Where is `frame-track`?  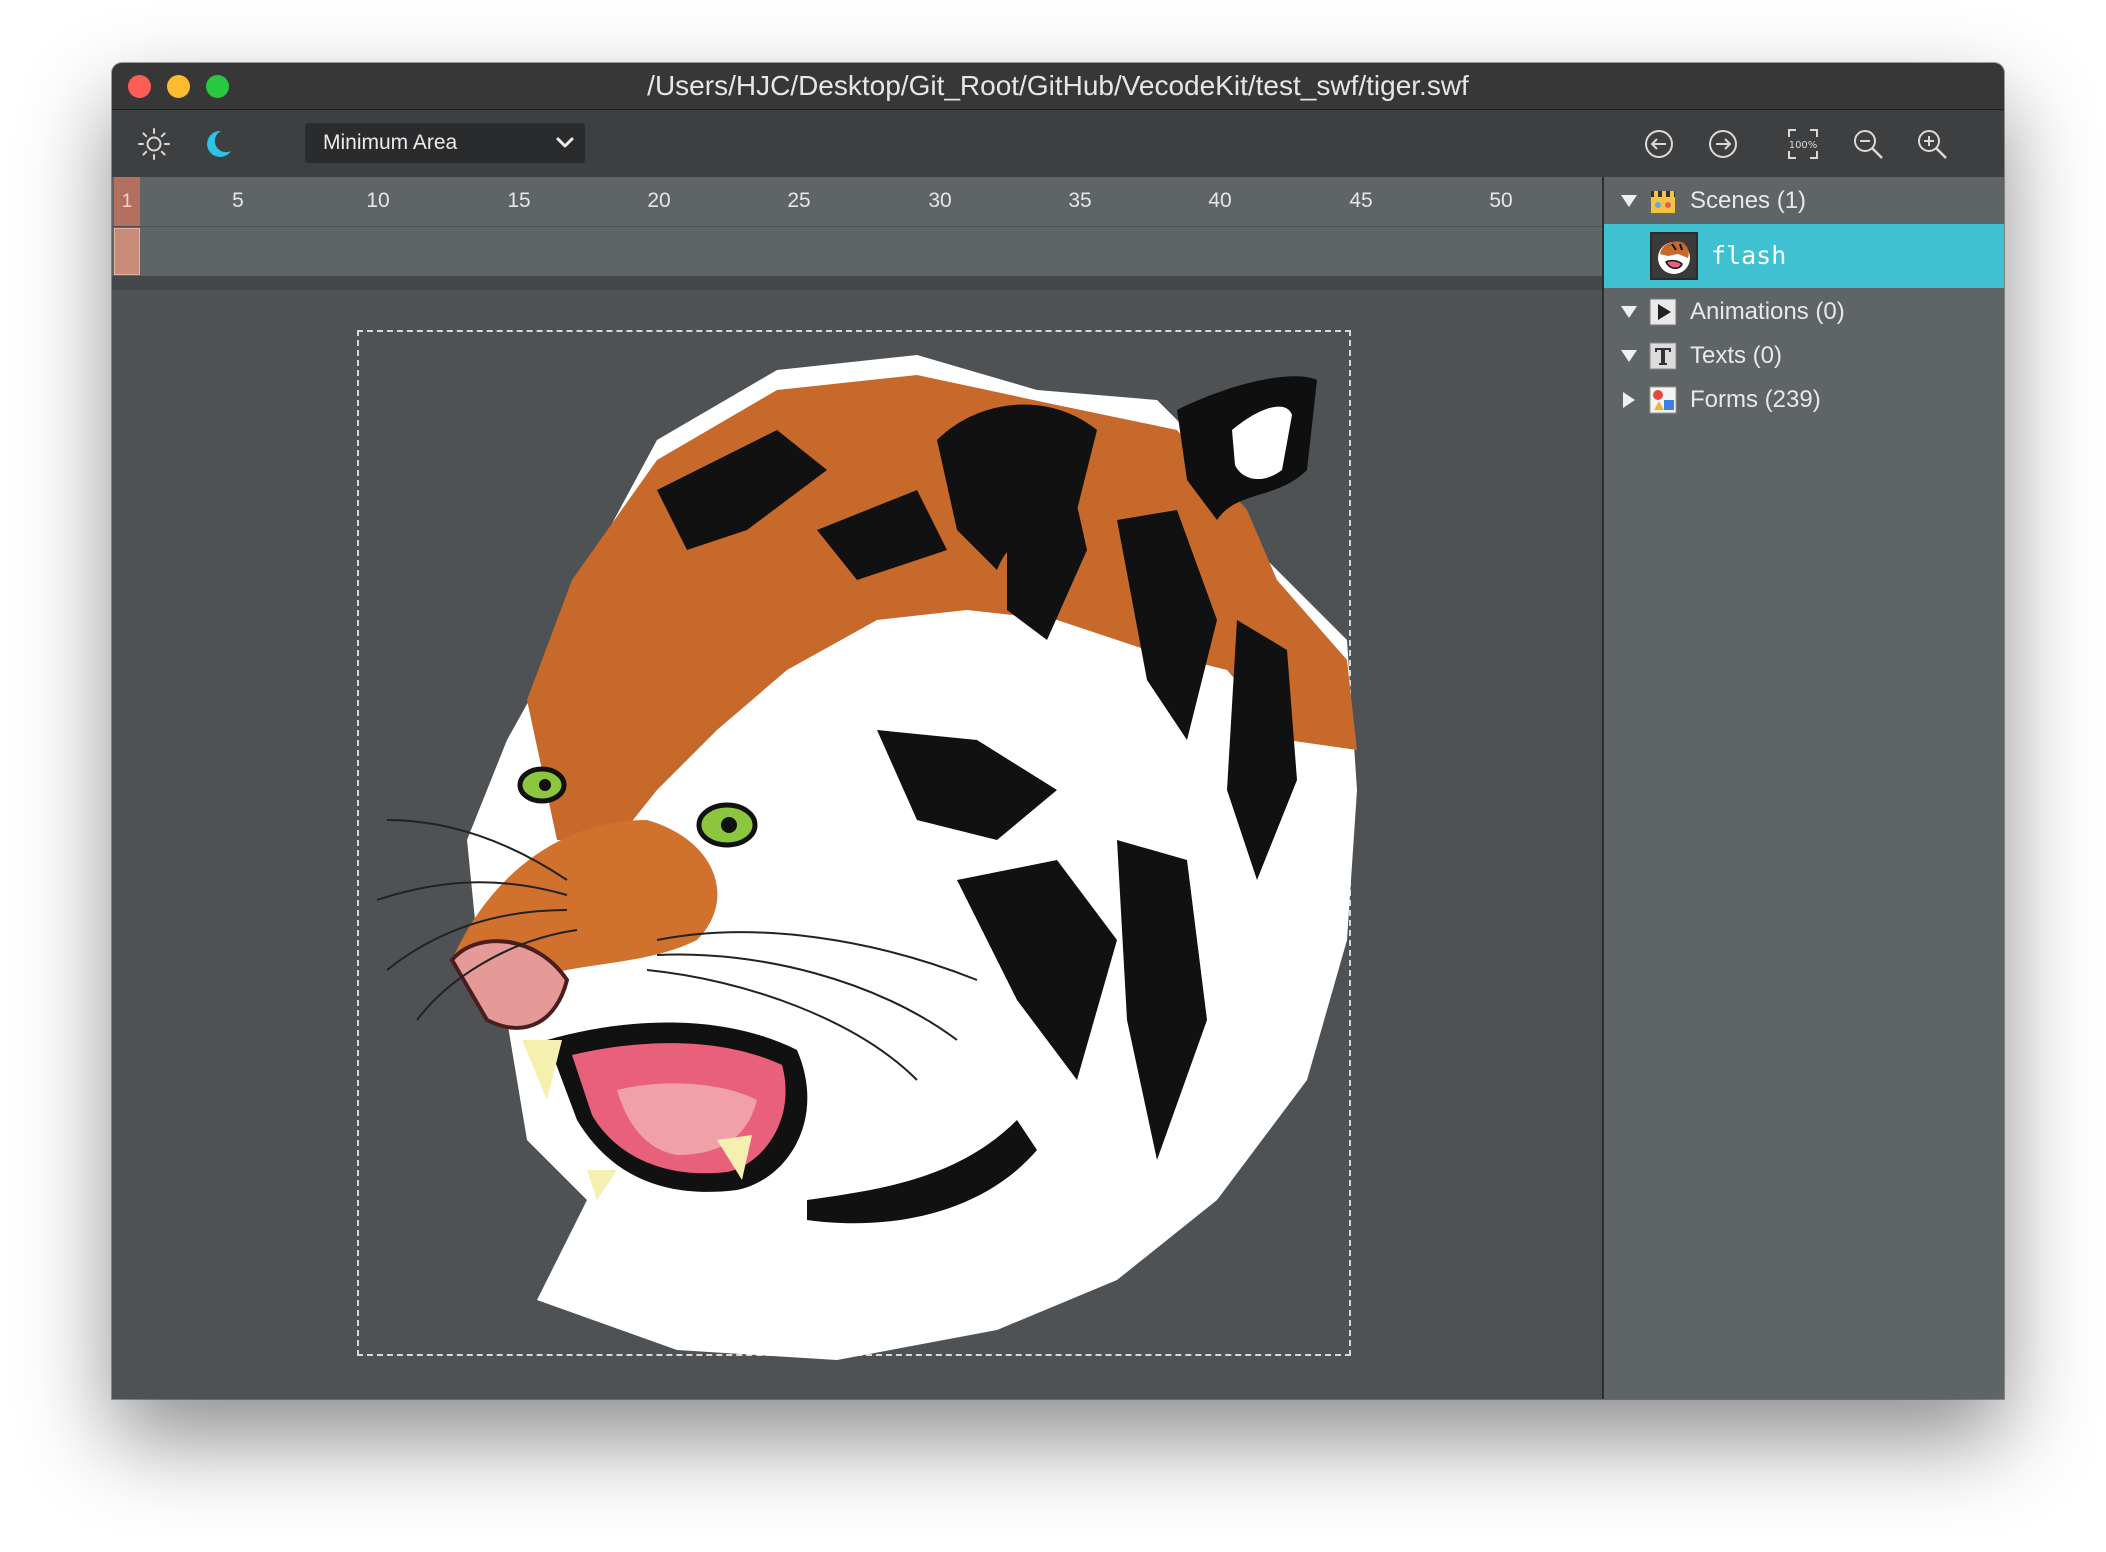
frame-track is located at coordinates (857, 251).